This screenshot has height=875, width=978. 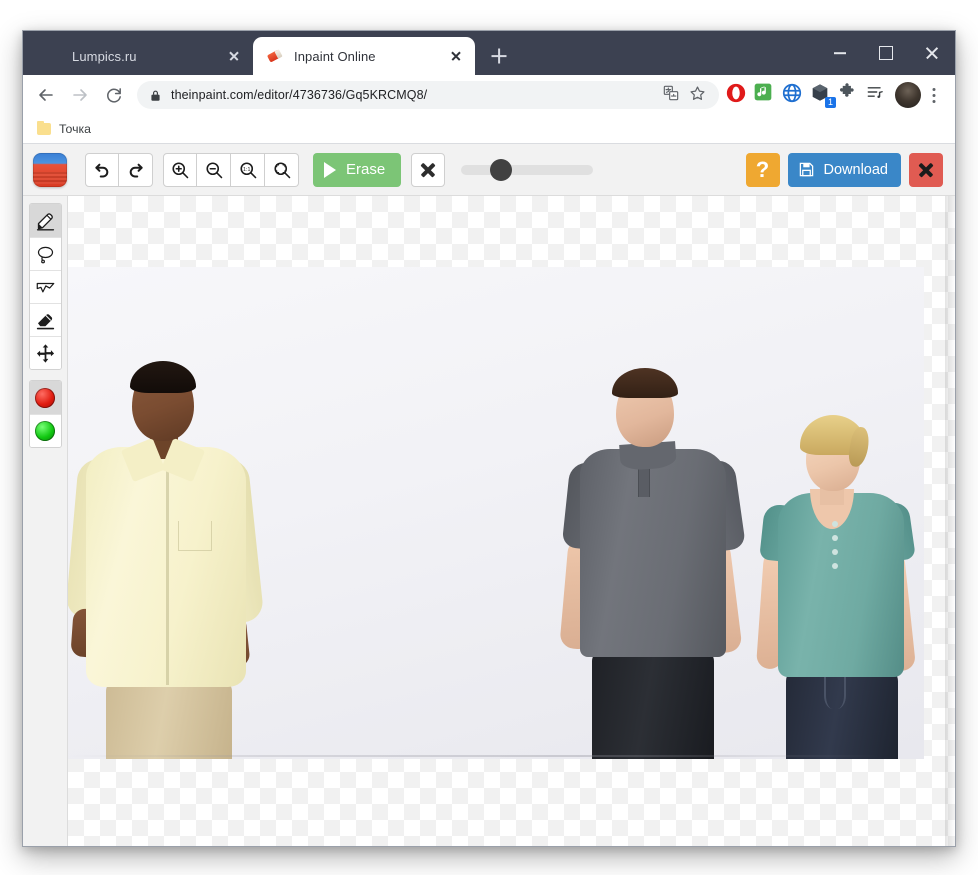 I want to click on zoom-fit-button, so click(x=282, y=169).